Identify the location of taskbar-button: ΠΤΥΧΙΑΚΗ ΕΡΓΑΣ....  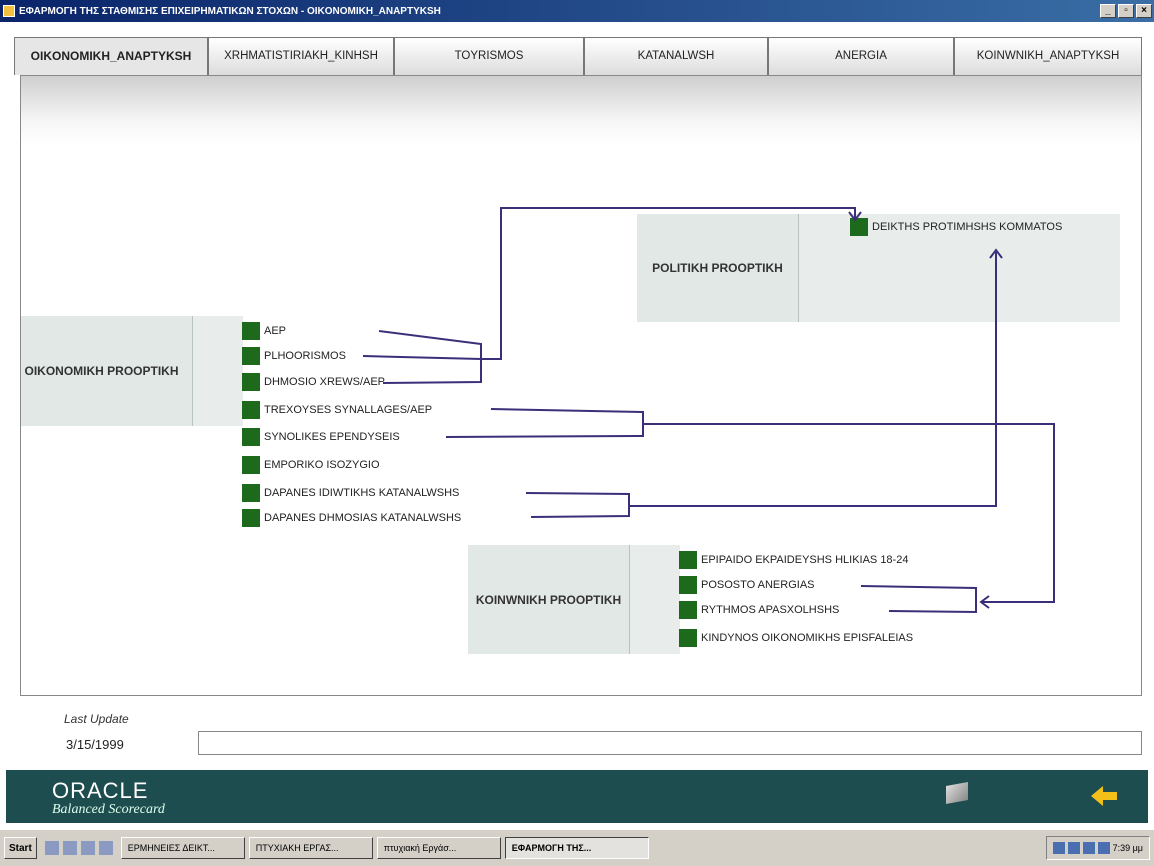
(310, 848).